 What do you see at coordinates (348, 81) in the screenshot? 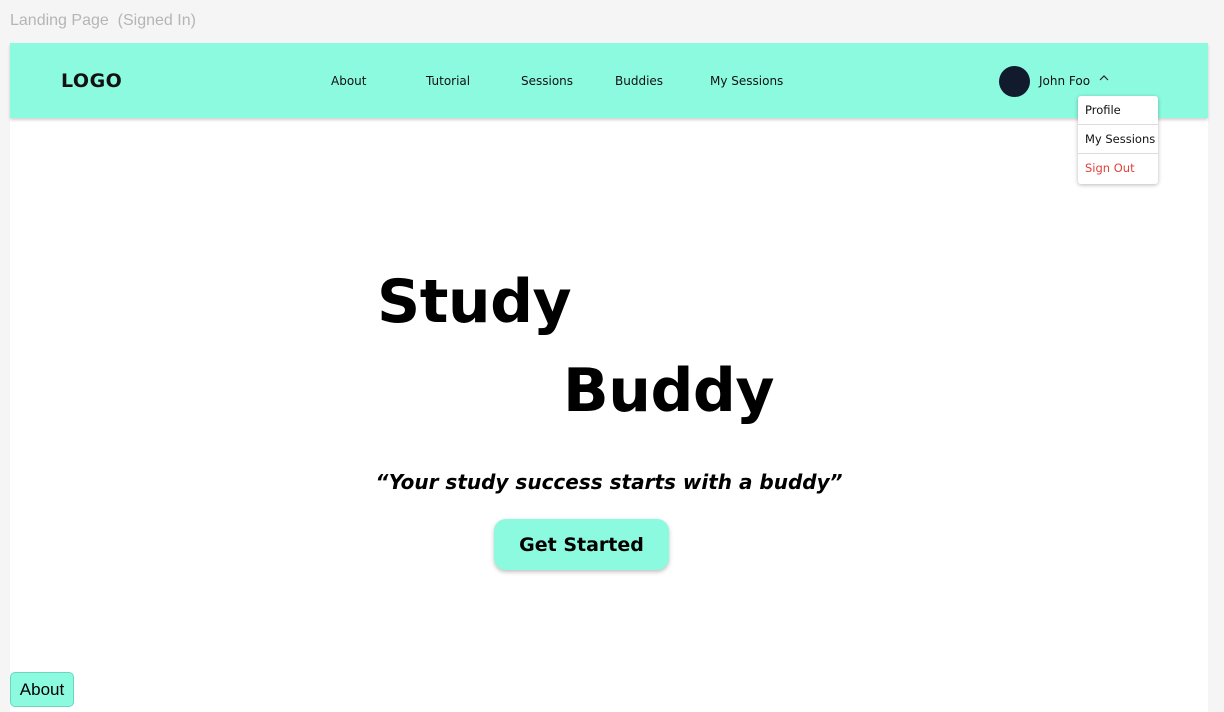
I see `nav-link-about: About` at bounding box center [348, 81].